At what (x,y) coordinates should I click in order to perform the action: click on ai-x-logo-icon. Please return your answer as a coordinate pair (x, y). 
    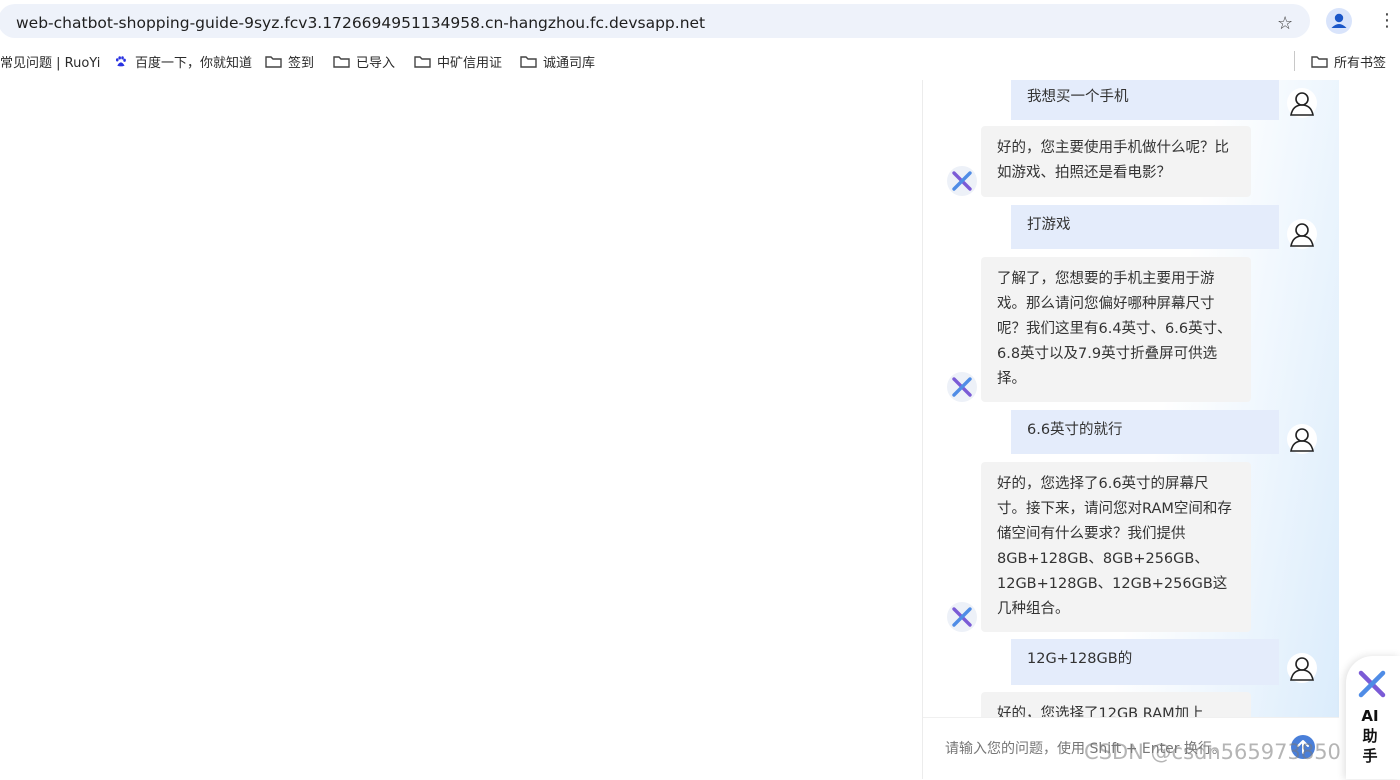
    Looking at the image, I should click on (1372, 684).